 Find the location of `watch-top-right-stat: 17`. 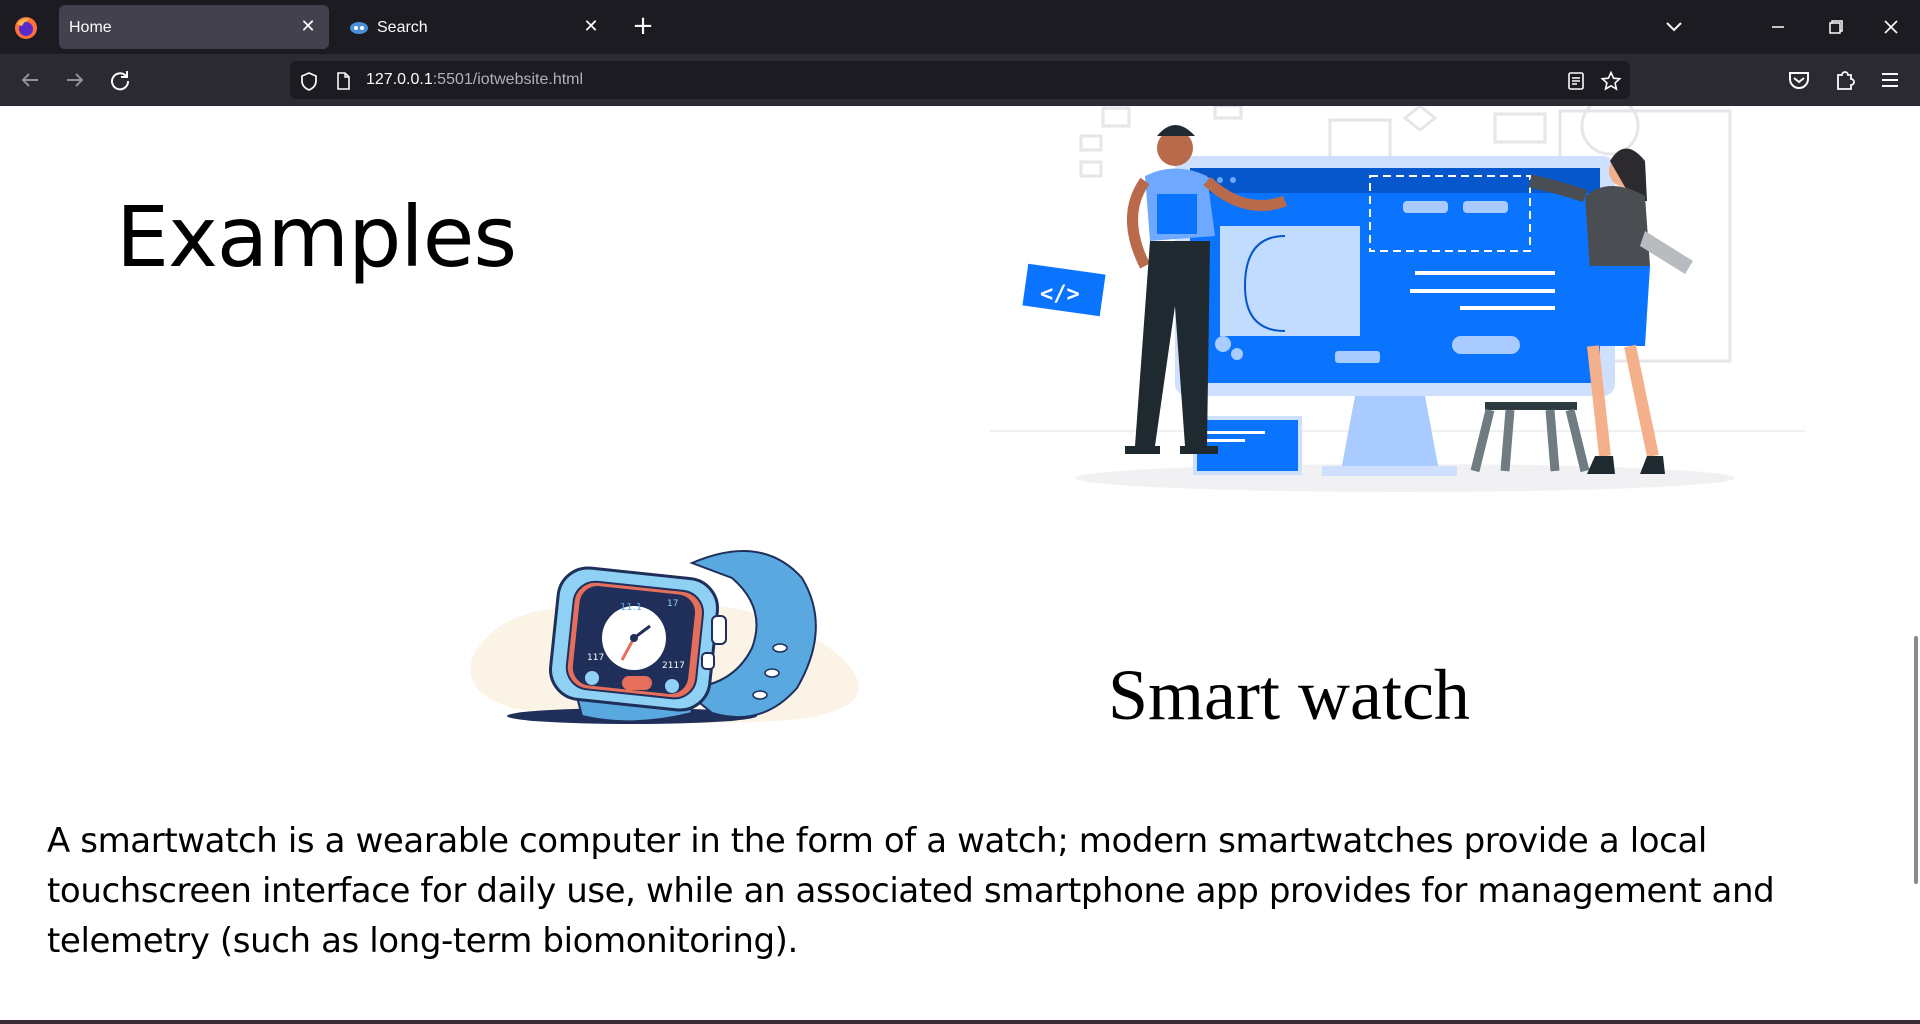

watch-top-right-stat: 17 is located at coordinates (672, 604).